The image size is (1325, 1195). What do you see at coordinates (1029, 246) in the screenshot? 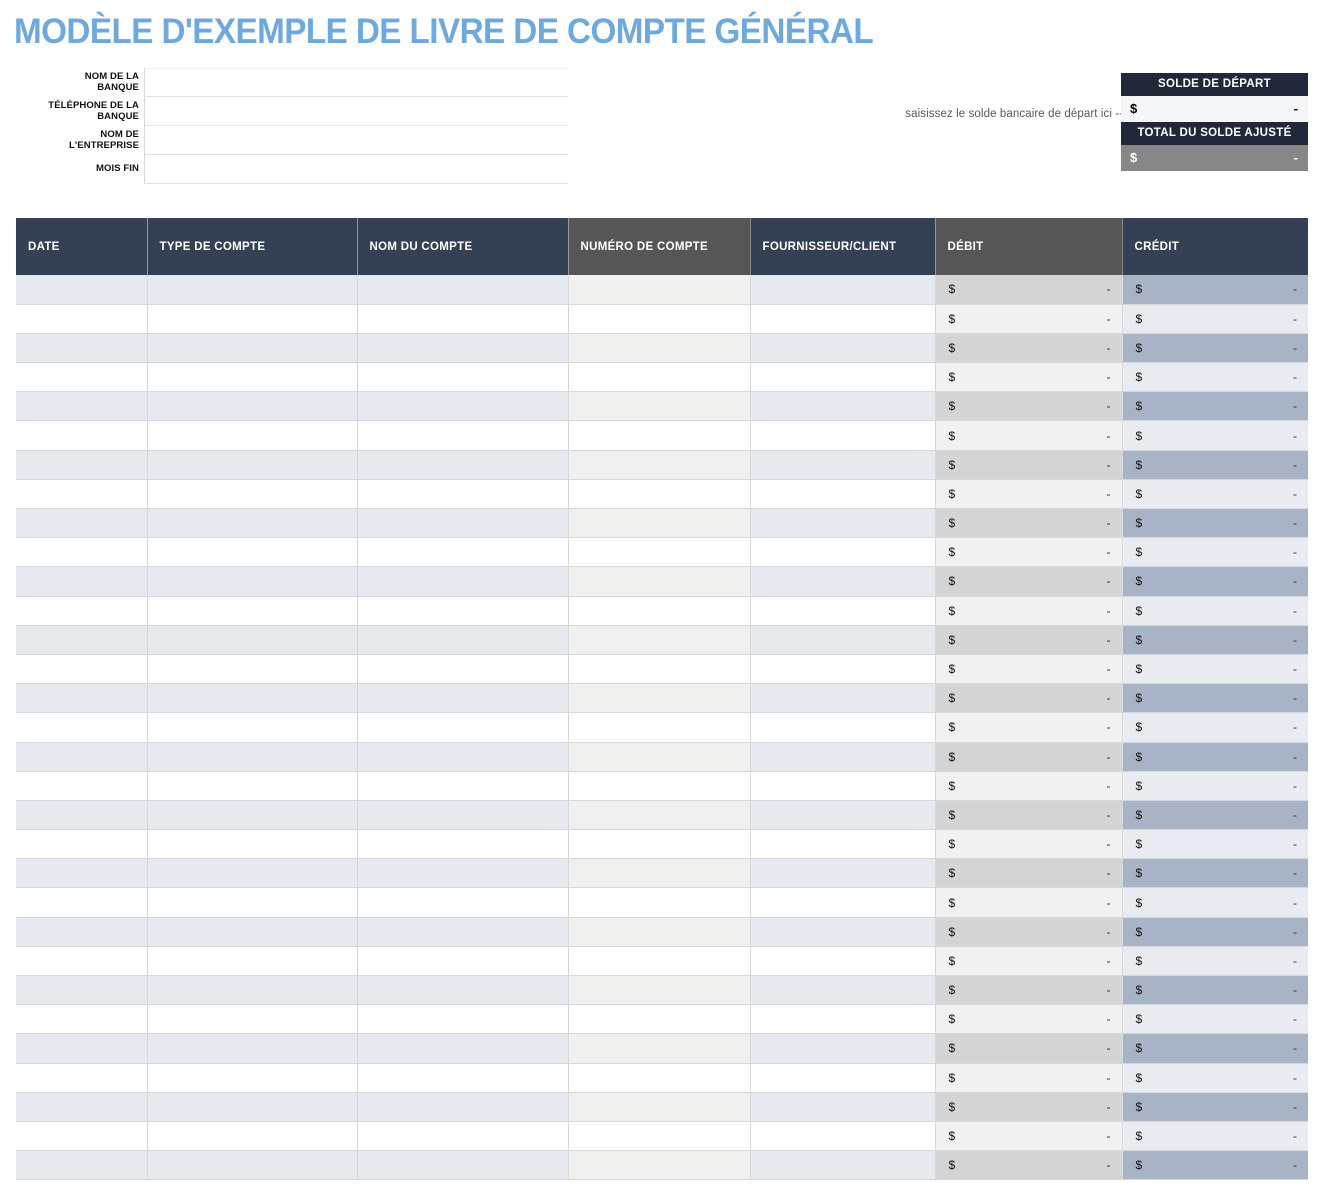
I see `column-header: DÉBIT` at bounding box center [1029, 246].